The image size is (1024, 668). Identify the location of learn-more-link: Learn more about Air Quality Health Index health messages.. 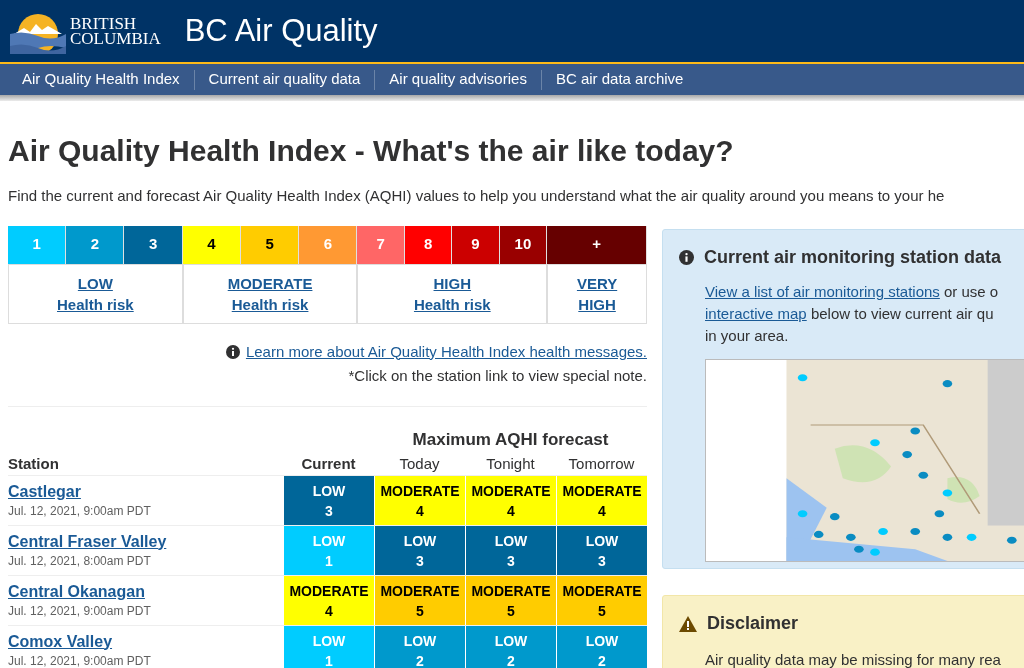
(446, 351).